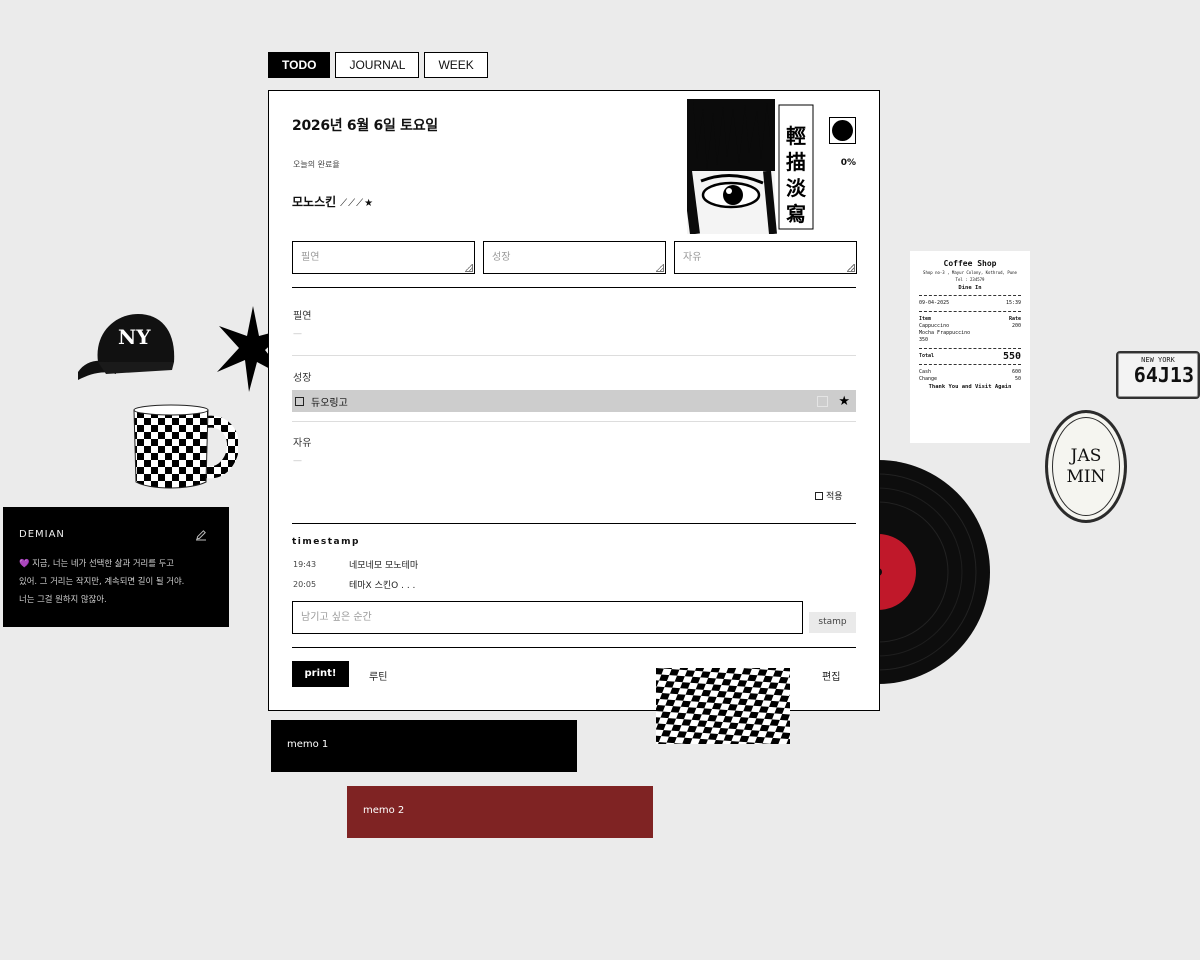  I want to click on svg-text: NY, so click(134, 337).